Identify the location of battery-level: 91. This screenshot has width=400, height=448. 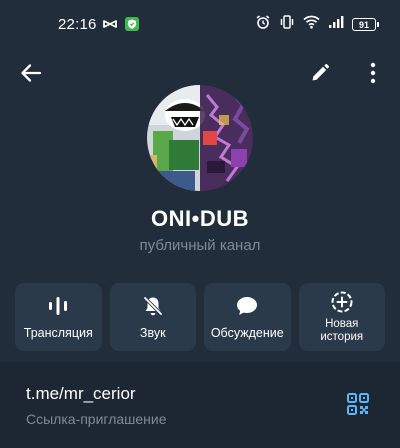
(363, 24).